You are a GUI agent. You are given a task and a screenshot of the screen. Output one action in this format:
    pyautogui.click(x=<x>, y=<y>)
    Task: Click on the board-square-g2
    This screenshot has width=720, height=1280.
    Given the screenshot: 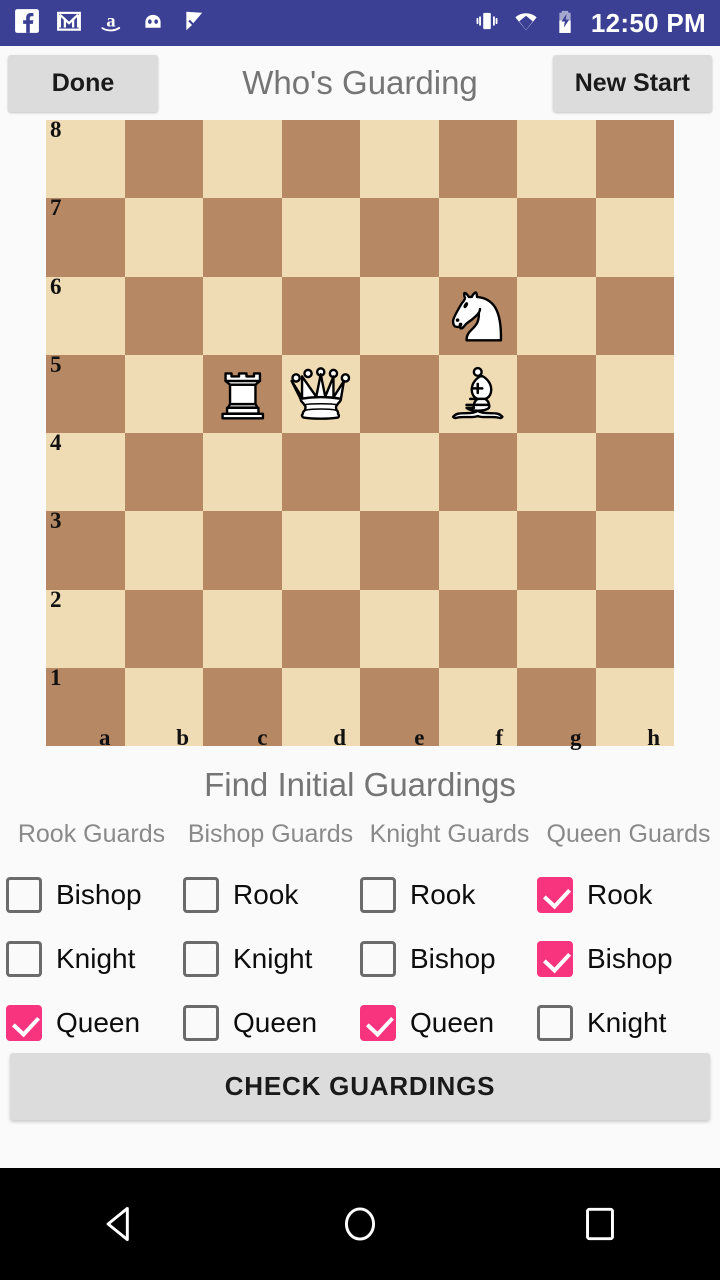 What is the action you would take?
    pyautogui.click(x=556, y=628)
    